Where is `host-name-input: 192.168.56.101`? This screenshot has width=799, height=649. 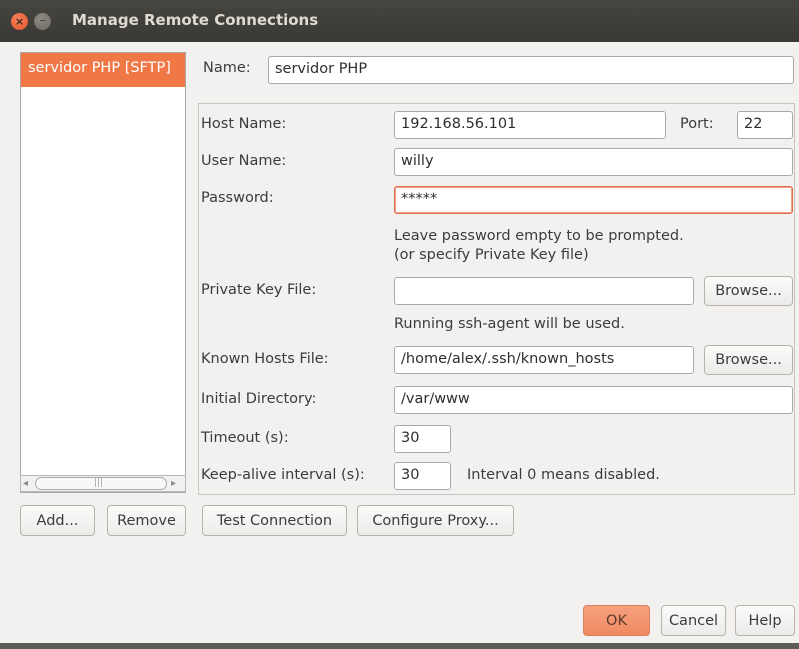
host-name-input: 192.168.56.101 is located at coordinates (530, 125).